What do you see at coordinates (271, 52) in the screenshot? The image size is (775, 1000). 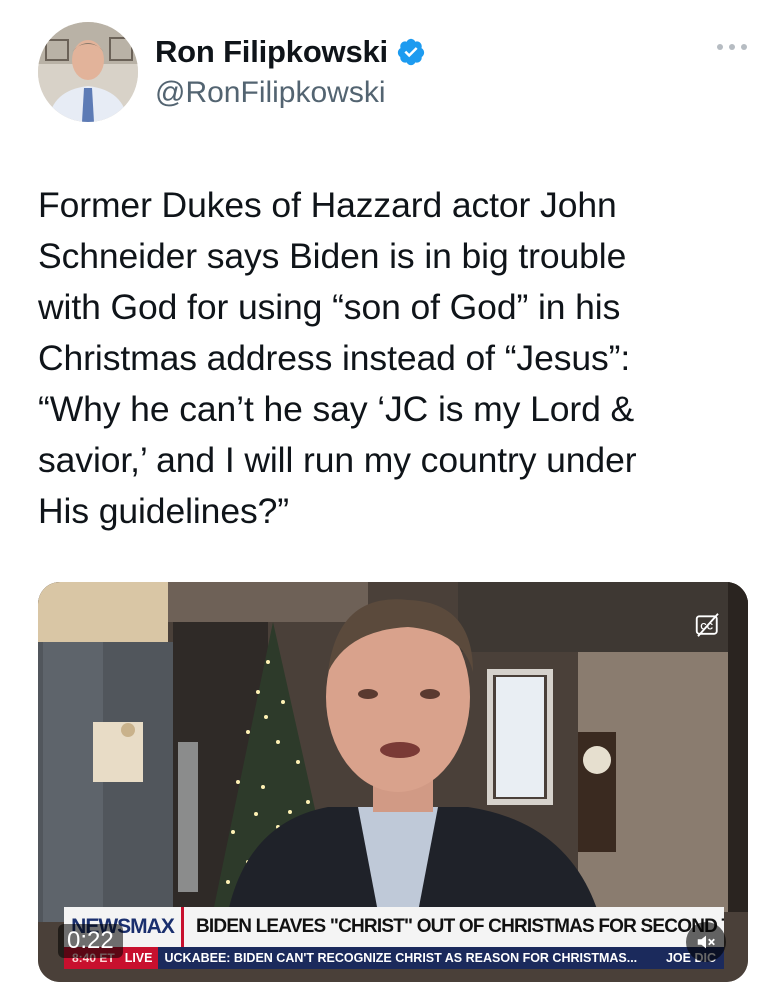 I see `display-name: Ron Filipkowski` at bounding box center [271, 52].